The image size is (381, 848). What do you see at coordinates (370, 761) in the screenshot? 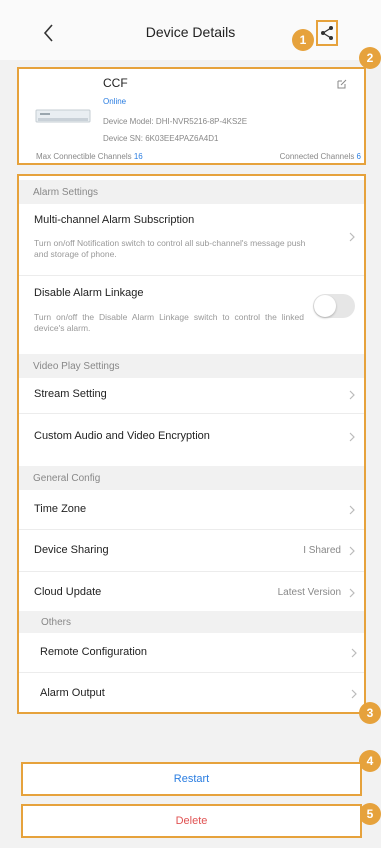
I see `callout-4: 4` at bounding box center [370, 761].